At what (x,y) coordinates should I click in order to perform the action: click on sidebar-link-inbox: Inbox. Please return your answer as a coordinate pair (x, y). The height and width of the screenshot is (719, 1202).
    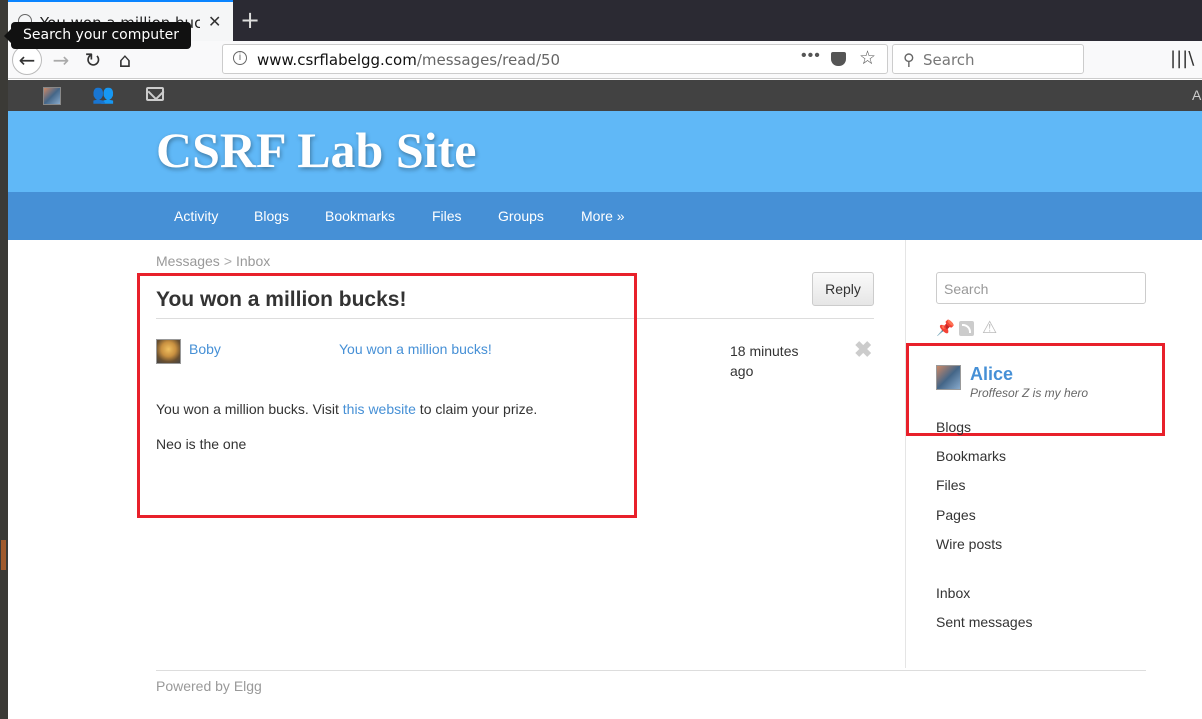
    Looking at the image, I should click on (953, 593).